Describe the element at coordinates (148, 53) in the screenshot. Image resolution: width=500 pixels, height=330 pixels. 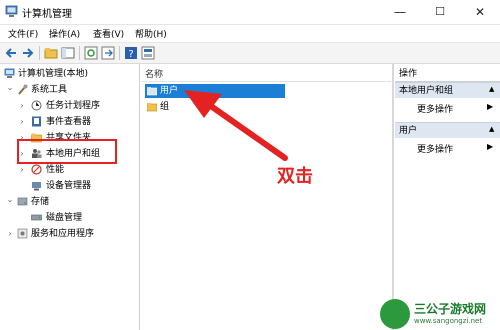
I see `properties-icon` at that location.